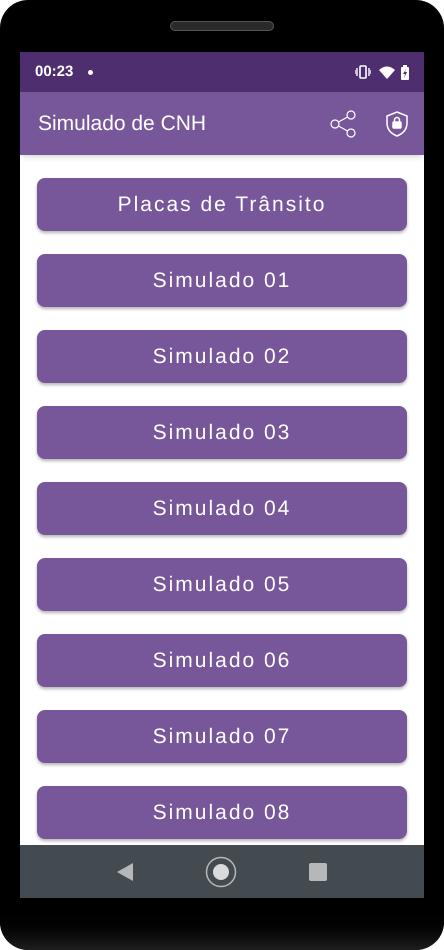 The image size is (444, 950). What do you see at coordinates (387, 72) in the screenshot?
I see `wifi-icon` at bounding box center [387, 72].